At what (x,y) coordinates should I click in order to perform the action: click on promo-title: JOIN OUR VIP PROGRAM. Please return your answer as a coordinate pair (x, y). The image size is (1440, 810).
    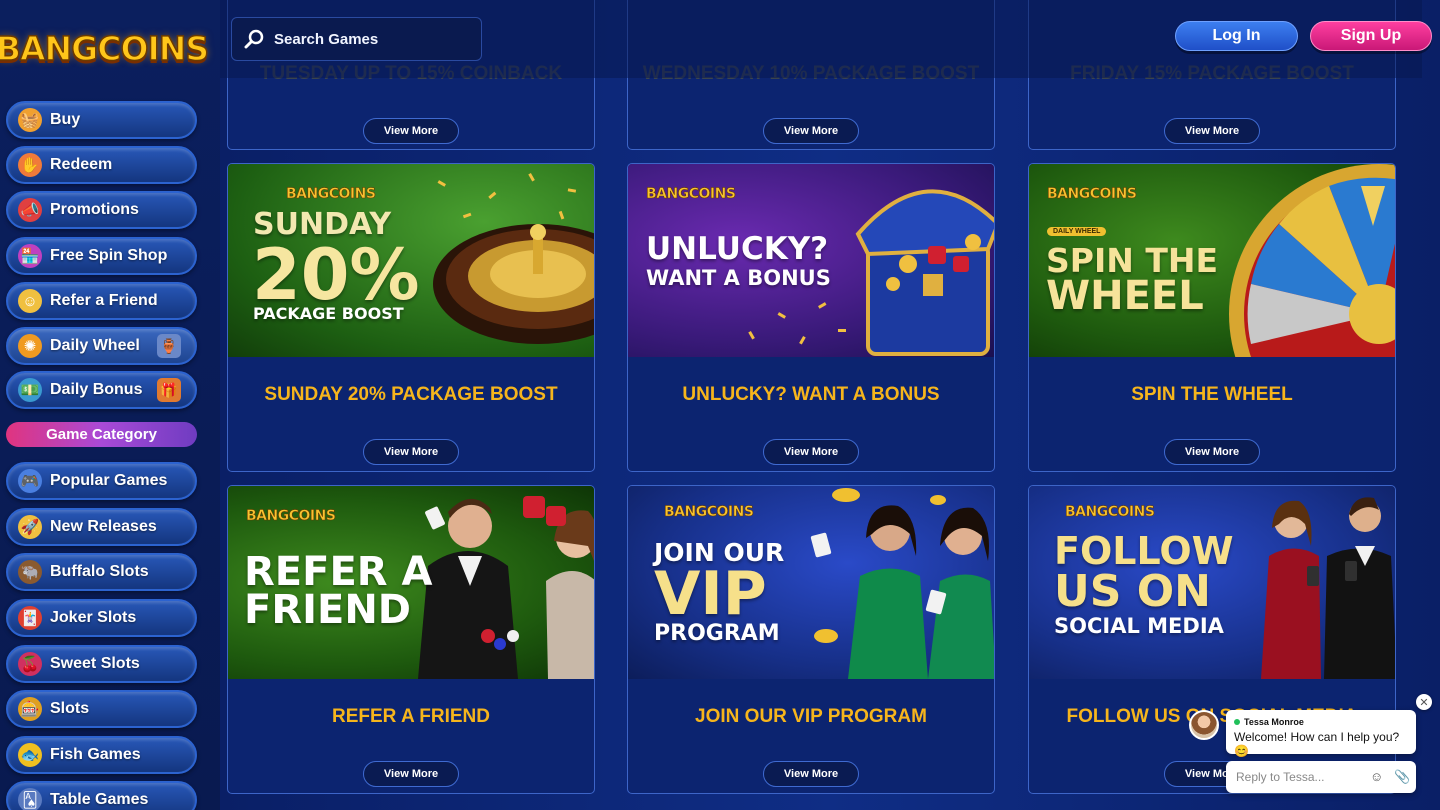
    Looking at the image, I should click on (811, 716).